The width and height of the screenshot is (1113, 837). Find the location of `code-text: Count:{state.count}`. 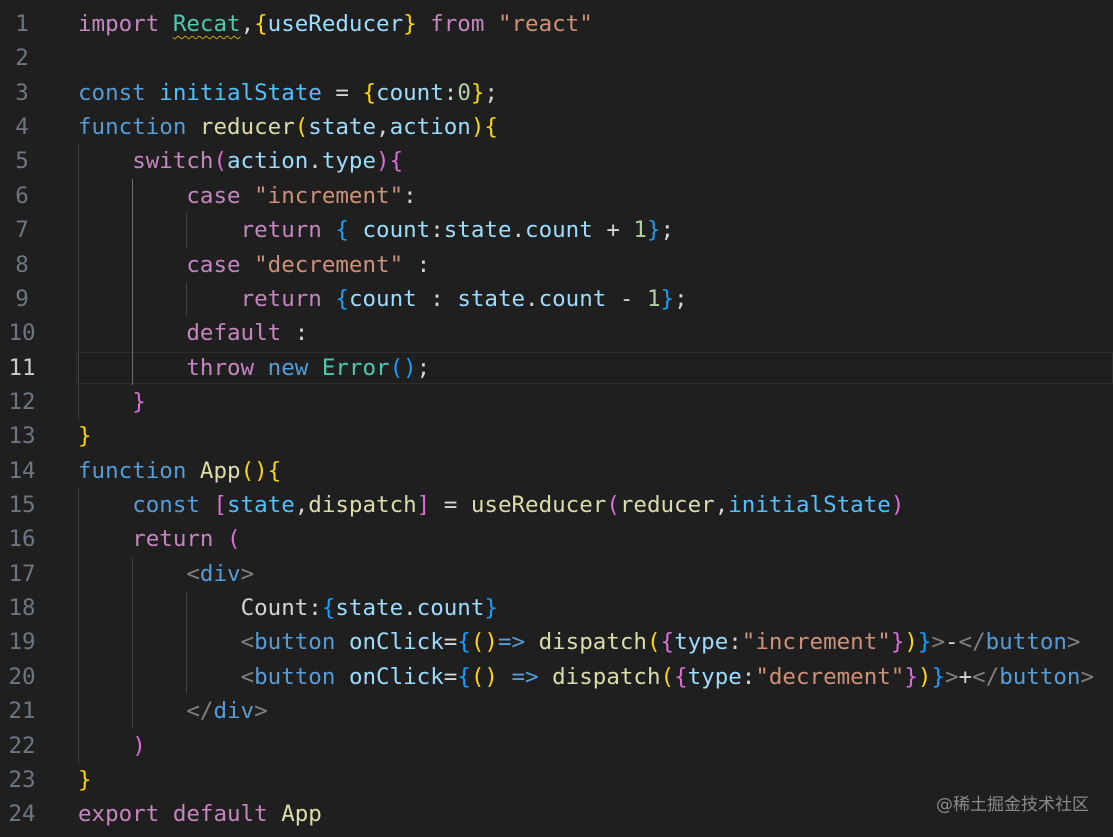

code-text: Count:{state.count} is located at coordinates (288, 608).